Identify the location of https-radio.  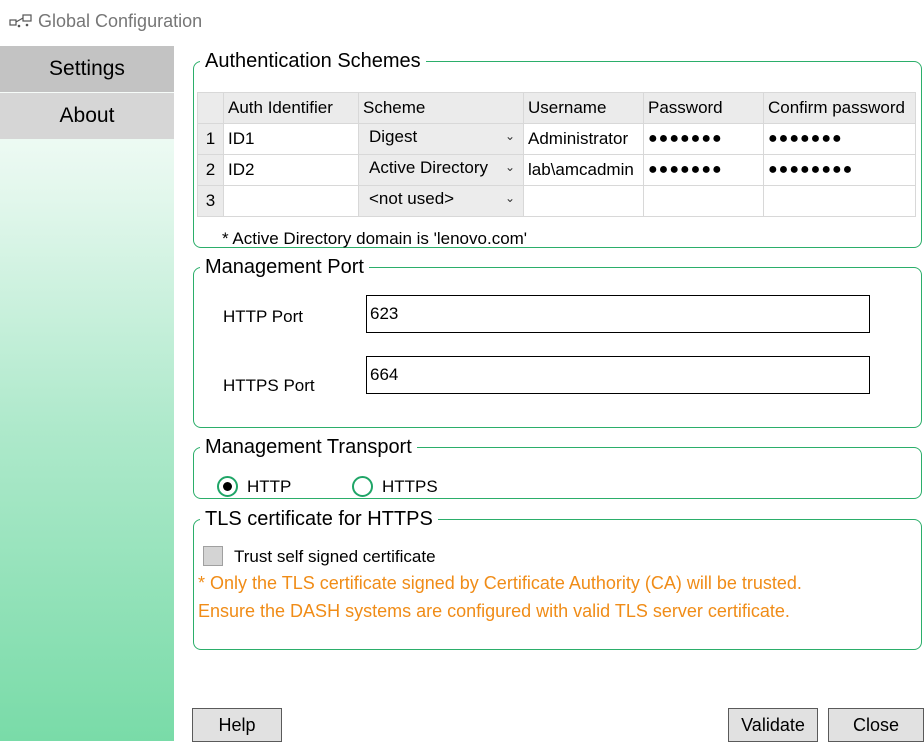
(362, 486).